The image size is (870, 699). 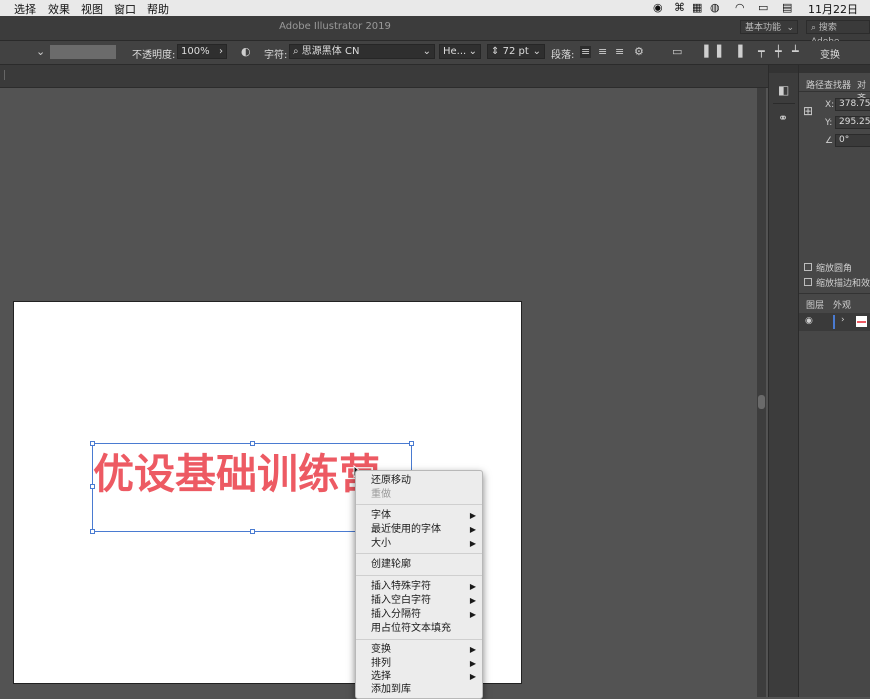 I want to click on stroke-swatch, so click(x=83, y=52).